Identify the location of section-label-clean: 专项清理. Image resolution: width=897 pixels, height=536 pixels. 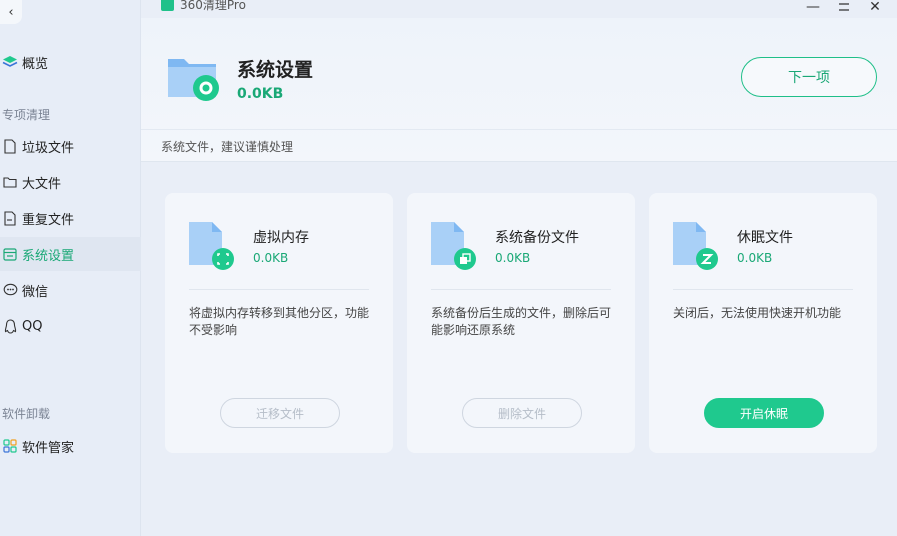
(26, 115).